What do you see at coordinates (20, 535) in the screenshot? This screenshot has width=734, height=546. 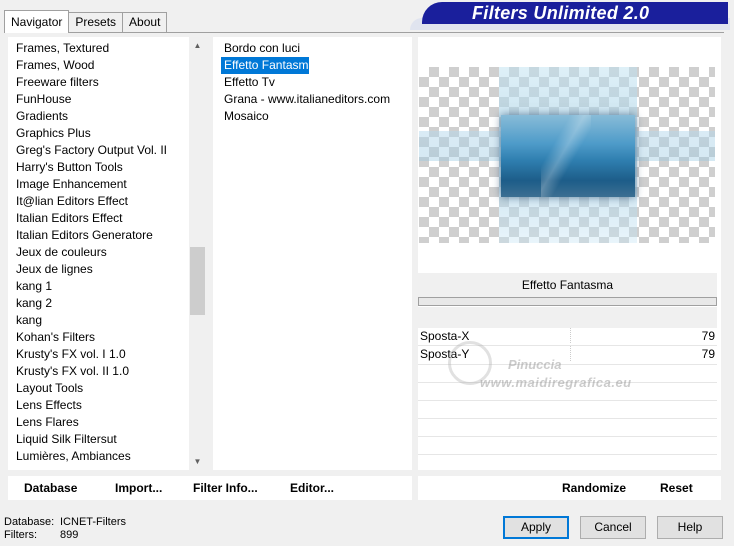 I see `filters-count-label: Filters:` at bounding box center [20, 535].